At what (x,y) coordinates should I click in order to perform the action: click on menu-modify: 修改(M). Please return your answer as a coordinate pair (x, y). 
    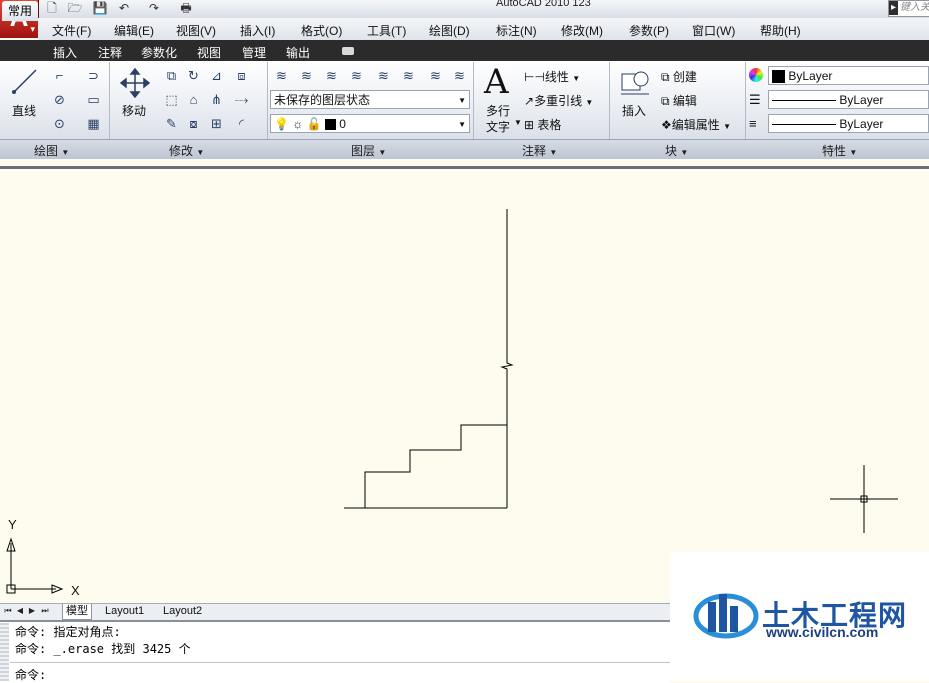
    Looking at the image, I should click on (582, 30).